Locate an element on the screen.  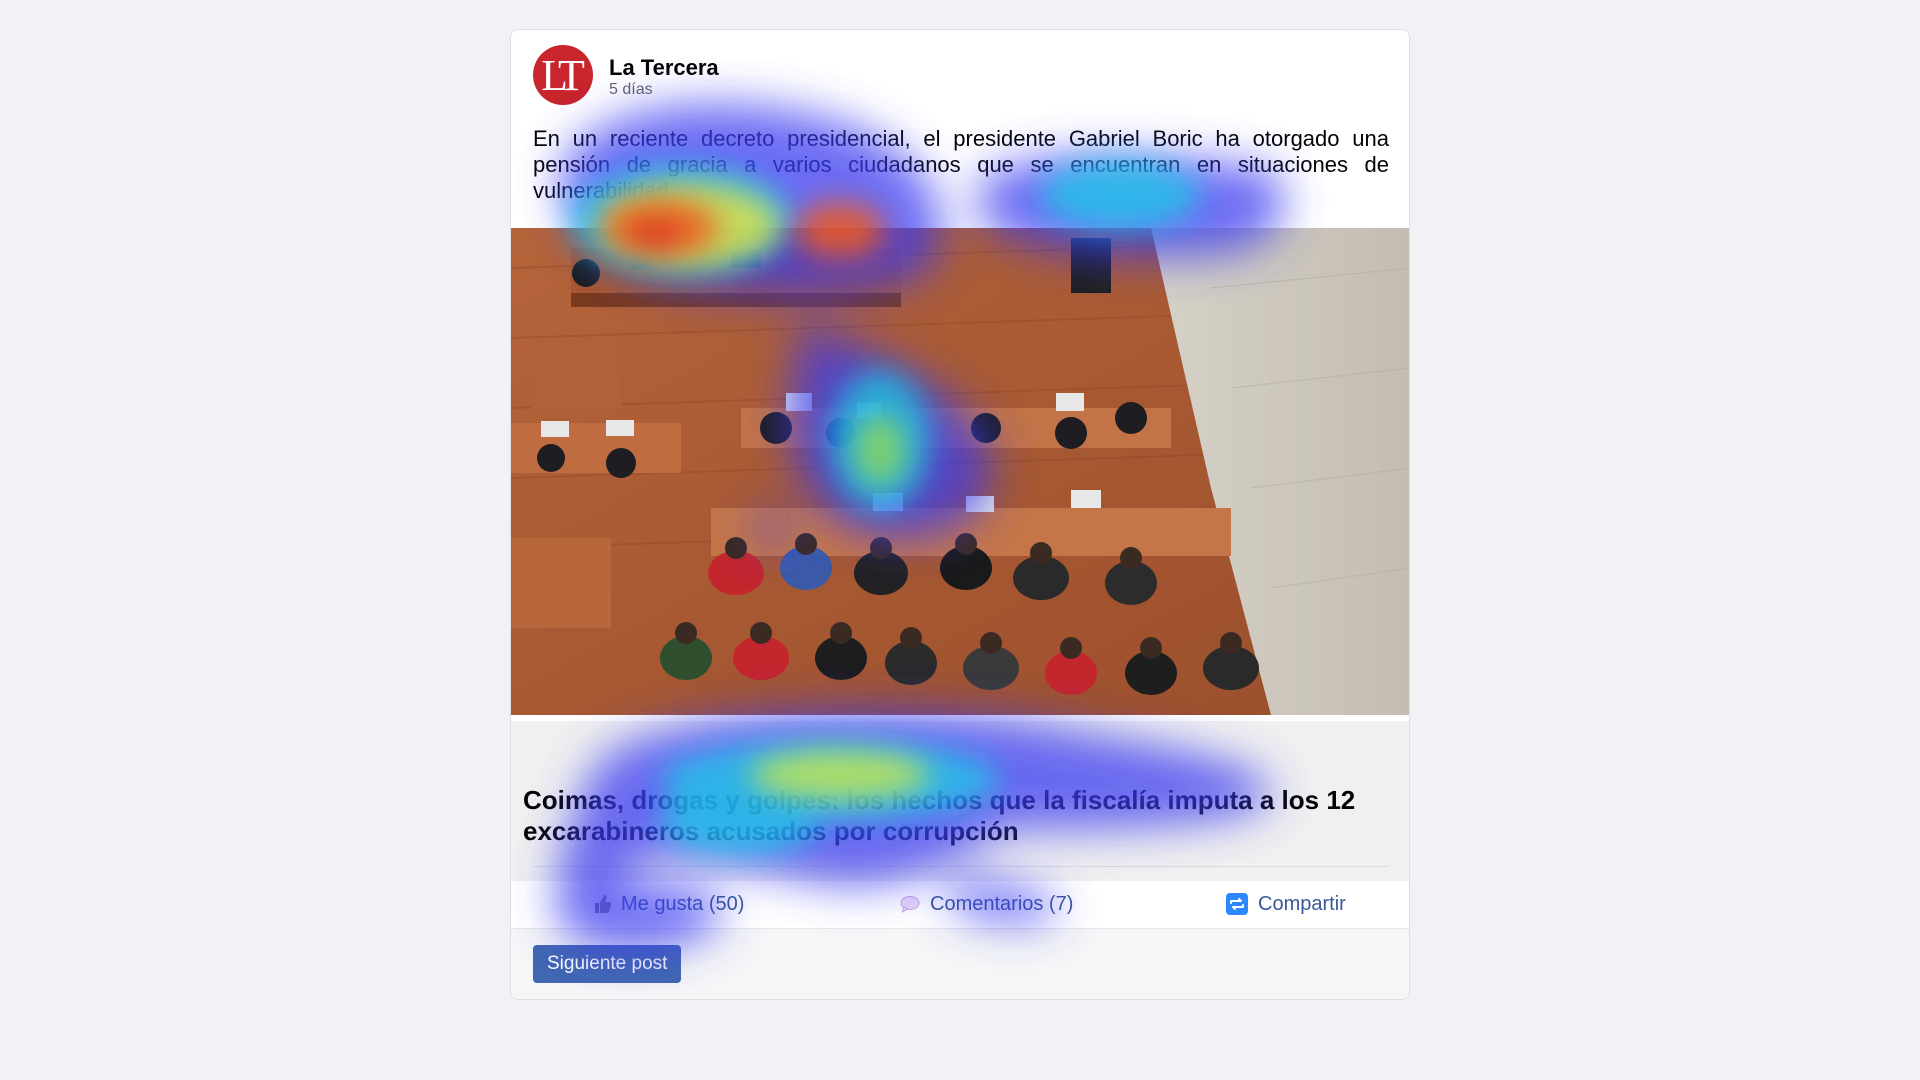
post-footer: Siguiente post is located at coordinates (960, 963).